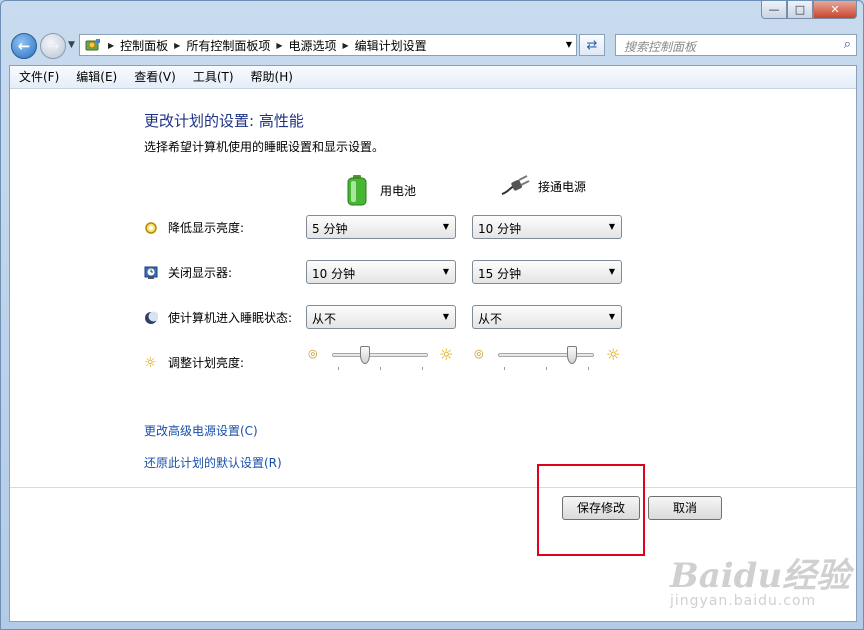 The width and height of the screenshot is (864, 630). What do you see at coordinates (500, 274) in the screenshot?
I see `select-value: 15 分钟` at bounding box center [500, 274].